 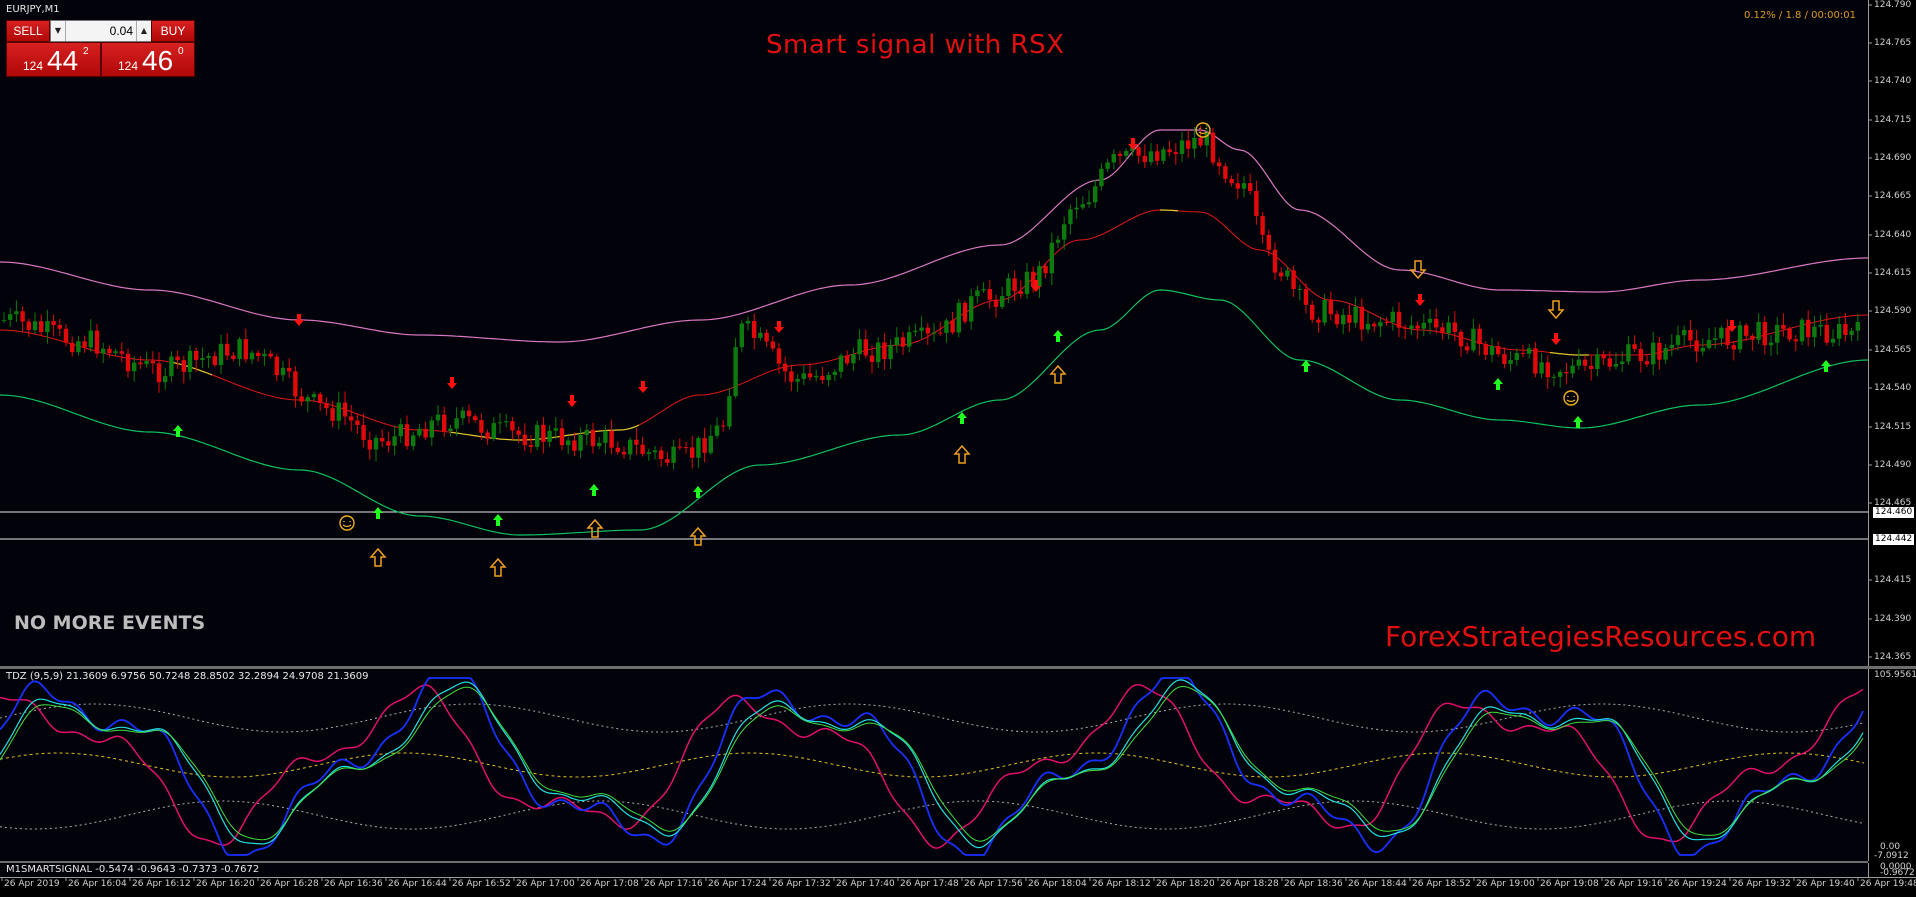 What do you see at coordinates (1893, 158) in the screenshot?
I see `price-tick-label: 124.690` at bounding box center [1893, 158].